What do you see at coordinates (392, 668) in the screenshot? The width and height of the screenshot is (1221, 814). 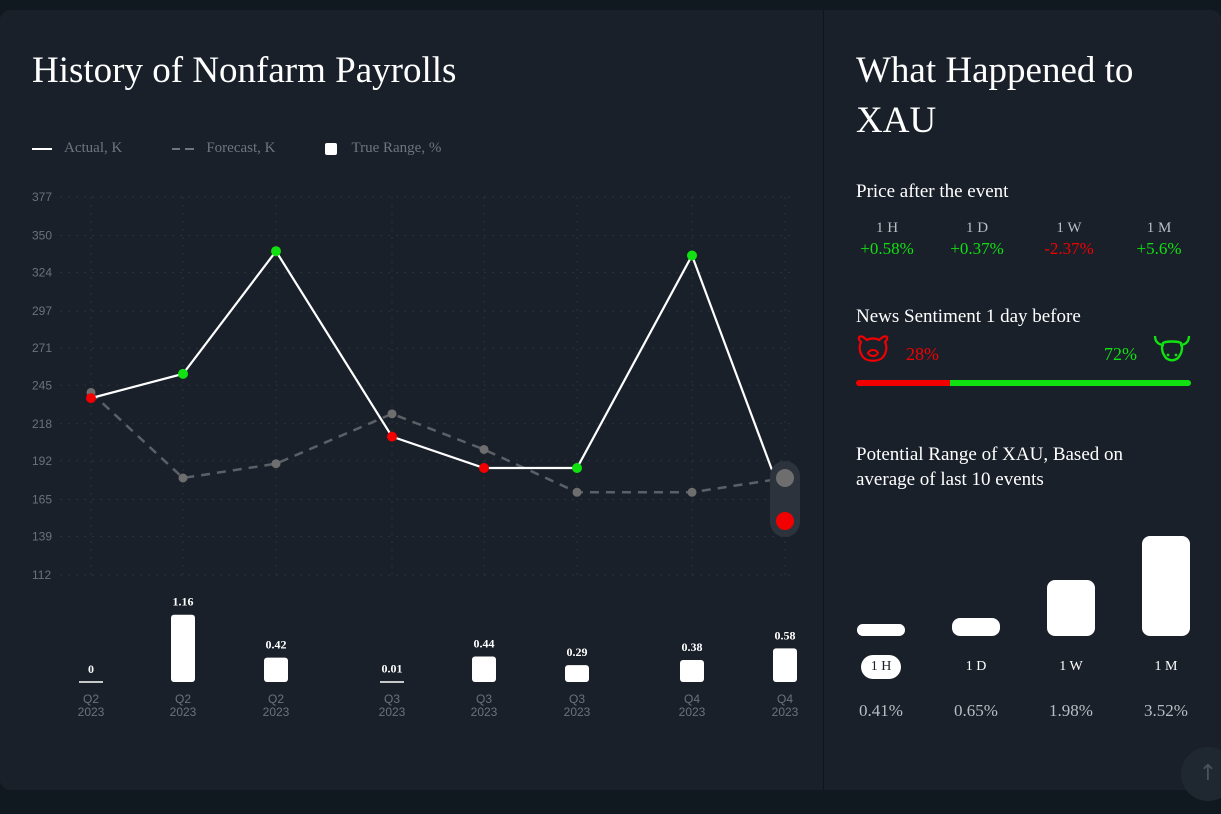 I see `range-bar-label: 0.01` at bounding box center [392, 668].